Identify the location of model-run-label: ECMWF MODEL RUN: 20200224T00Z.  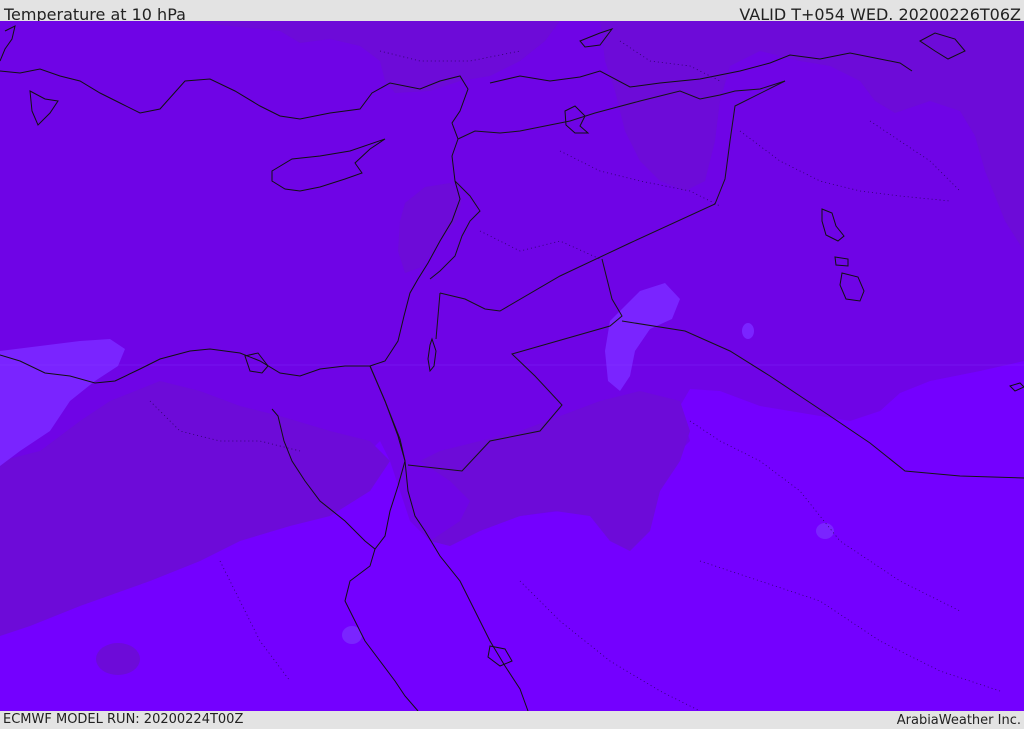
(123, 719).